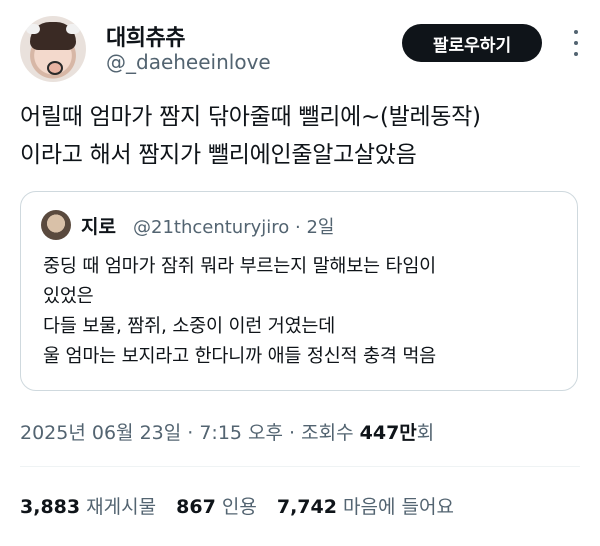 The height and width of the screenshot is (546, 600). I want to click on quote-author-name: 지로, so click(98, 225).